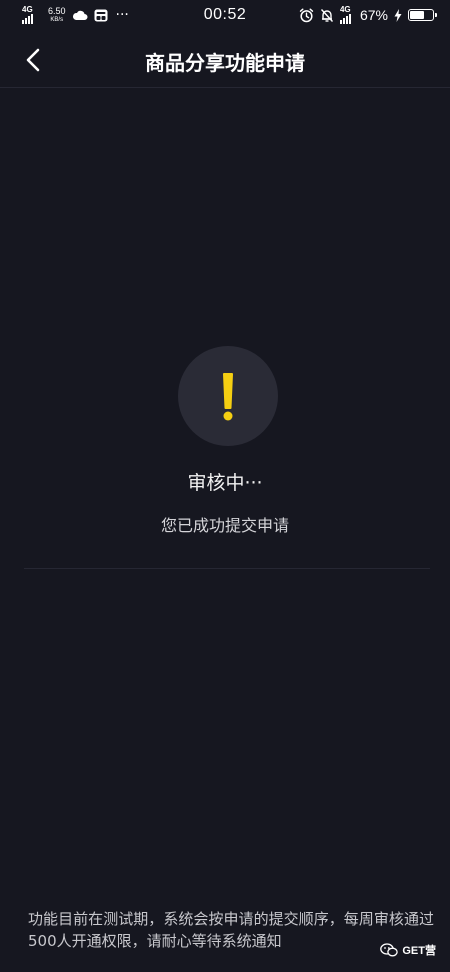 This screenshot has width=450, height=972. What do you see at coordinates (398, 15) in the screenshot?
I see `charging-bolt-icon` at bounding box center [398, 15].